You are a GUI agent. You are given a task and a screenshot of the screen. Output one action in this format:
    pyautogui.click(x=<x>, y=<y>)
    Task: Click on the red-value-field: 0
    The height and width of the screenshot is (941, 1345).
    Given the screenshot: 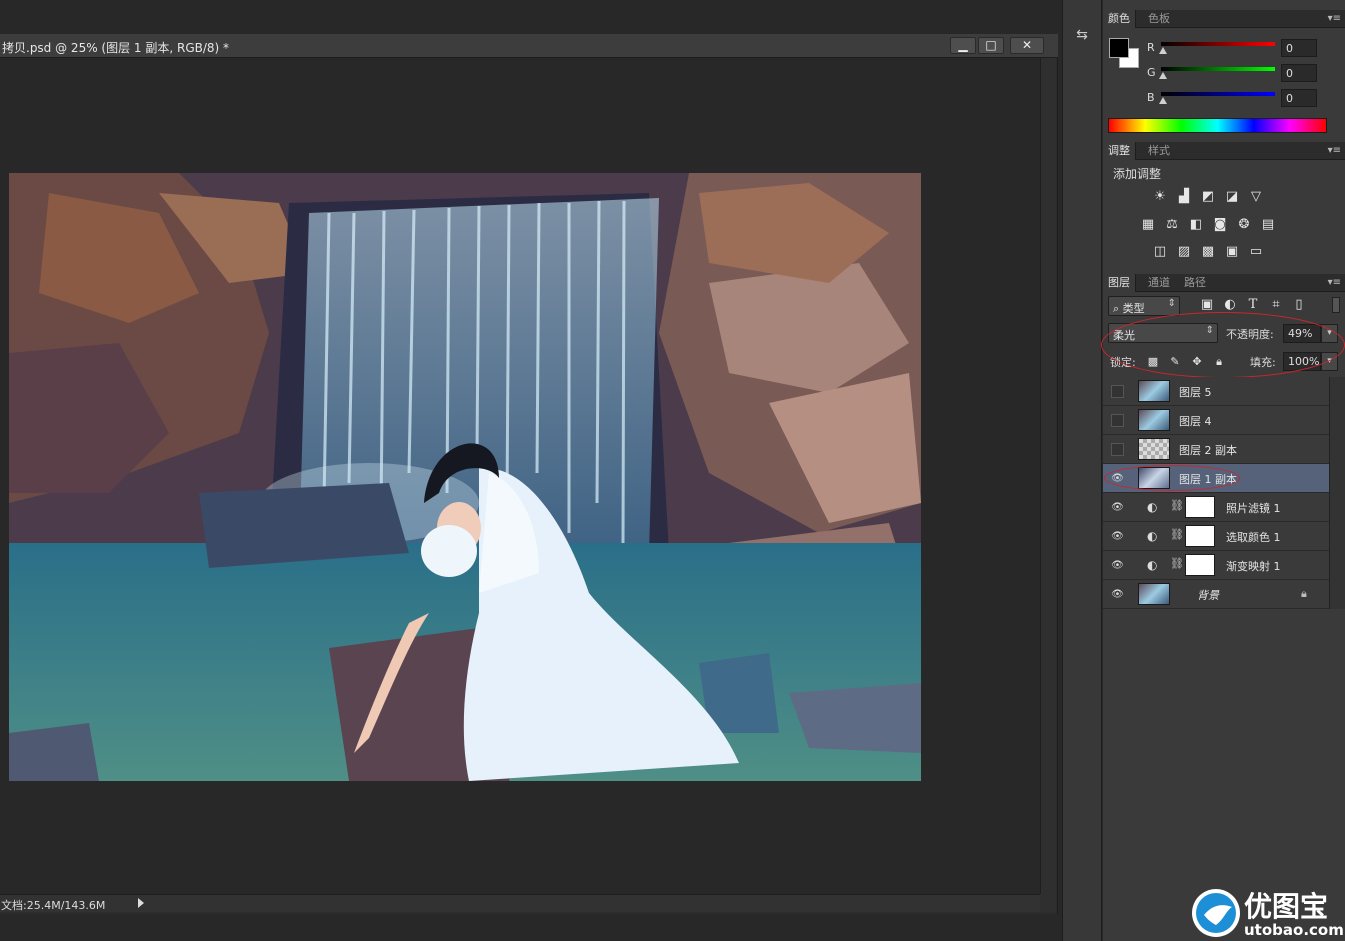 What is the action you would take?
    pyautogui.click(x=1299, y=48)
    